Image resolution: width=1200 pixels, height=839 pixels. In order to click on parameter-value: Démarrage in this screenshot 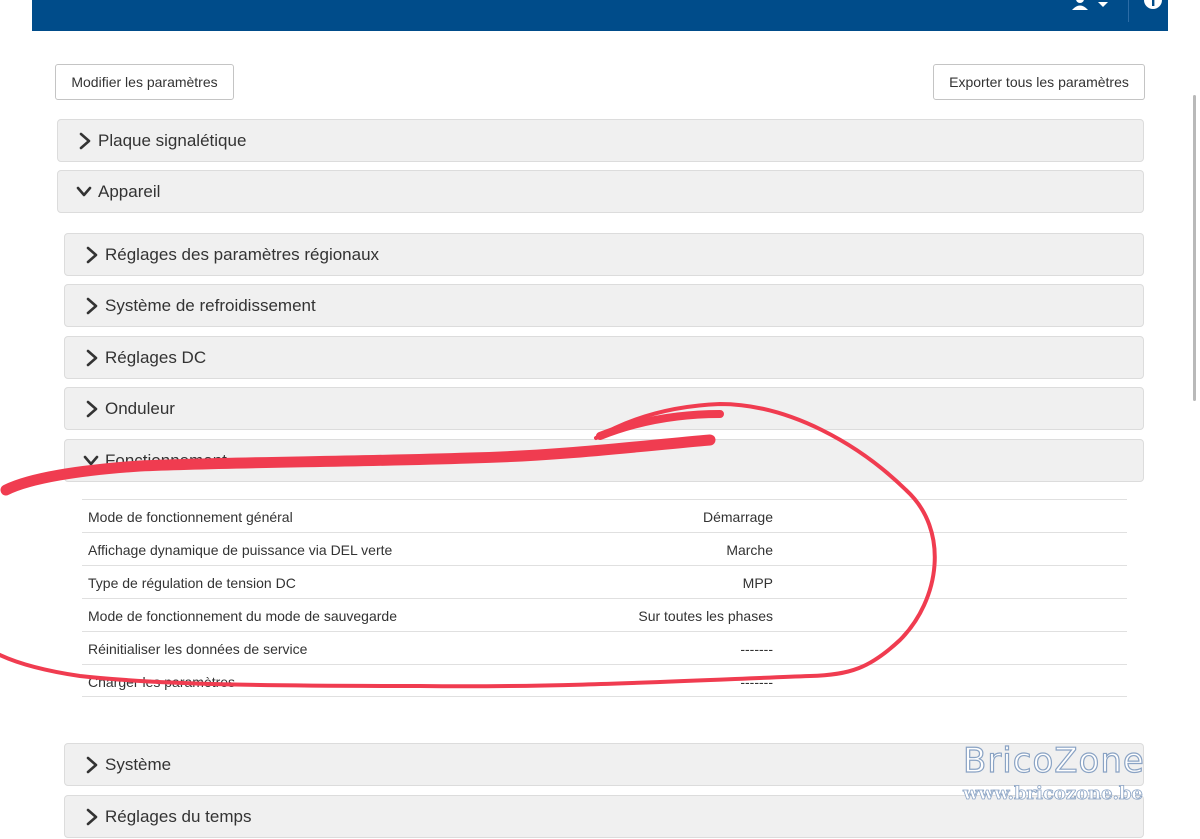, I will do `click(737, 517)`.